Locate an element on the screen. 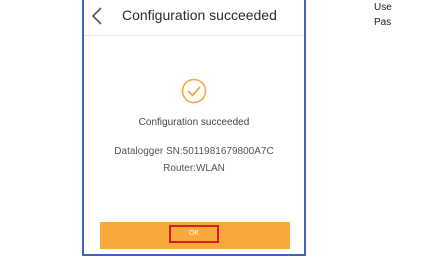 Image resolution: width=425 pixels, height=259 pixels. status-message: Configuration succeeded is located at coordinates (194, 122).